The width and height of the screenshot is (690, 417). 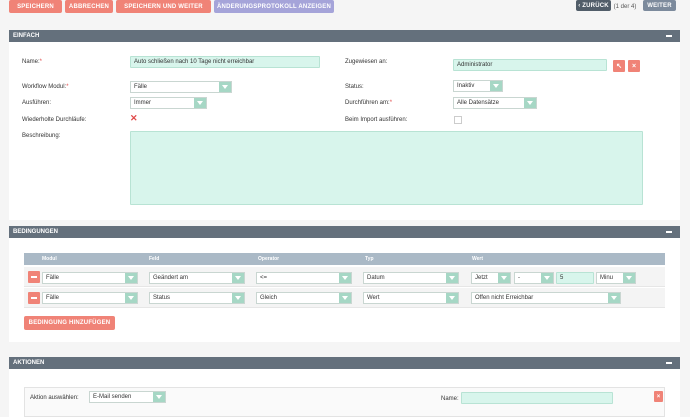 I want to click on import-checkbox, so click(x=458, y=120).